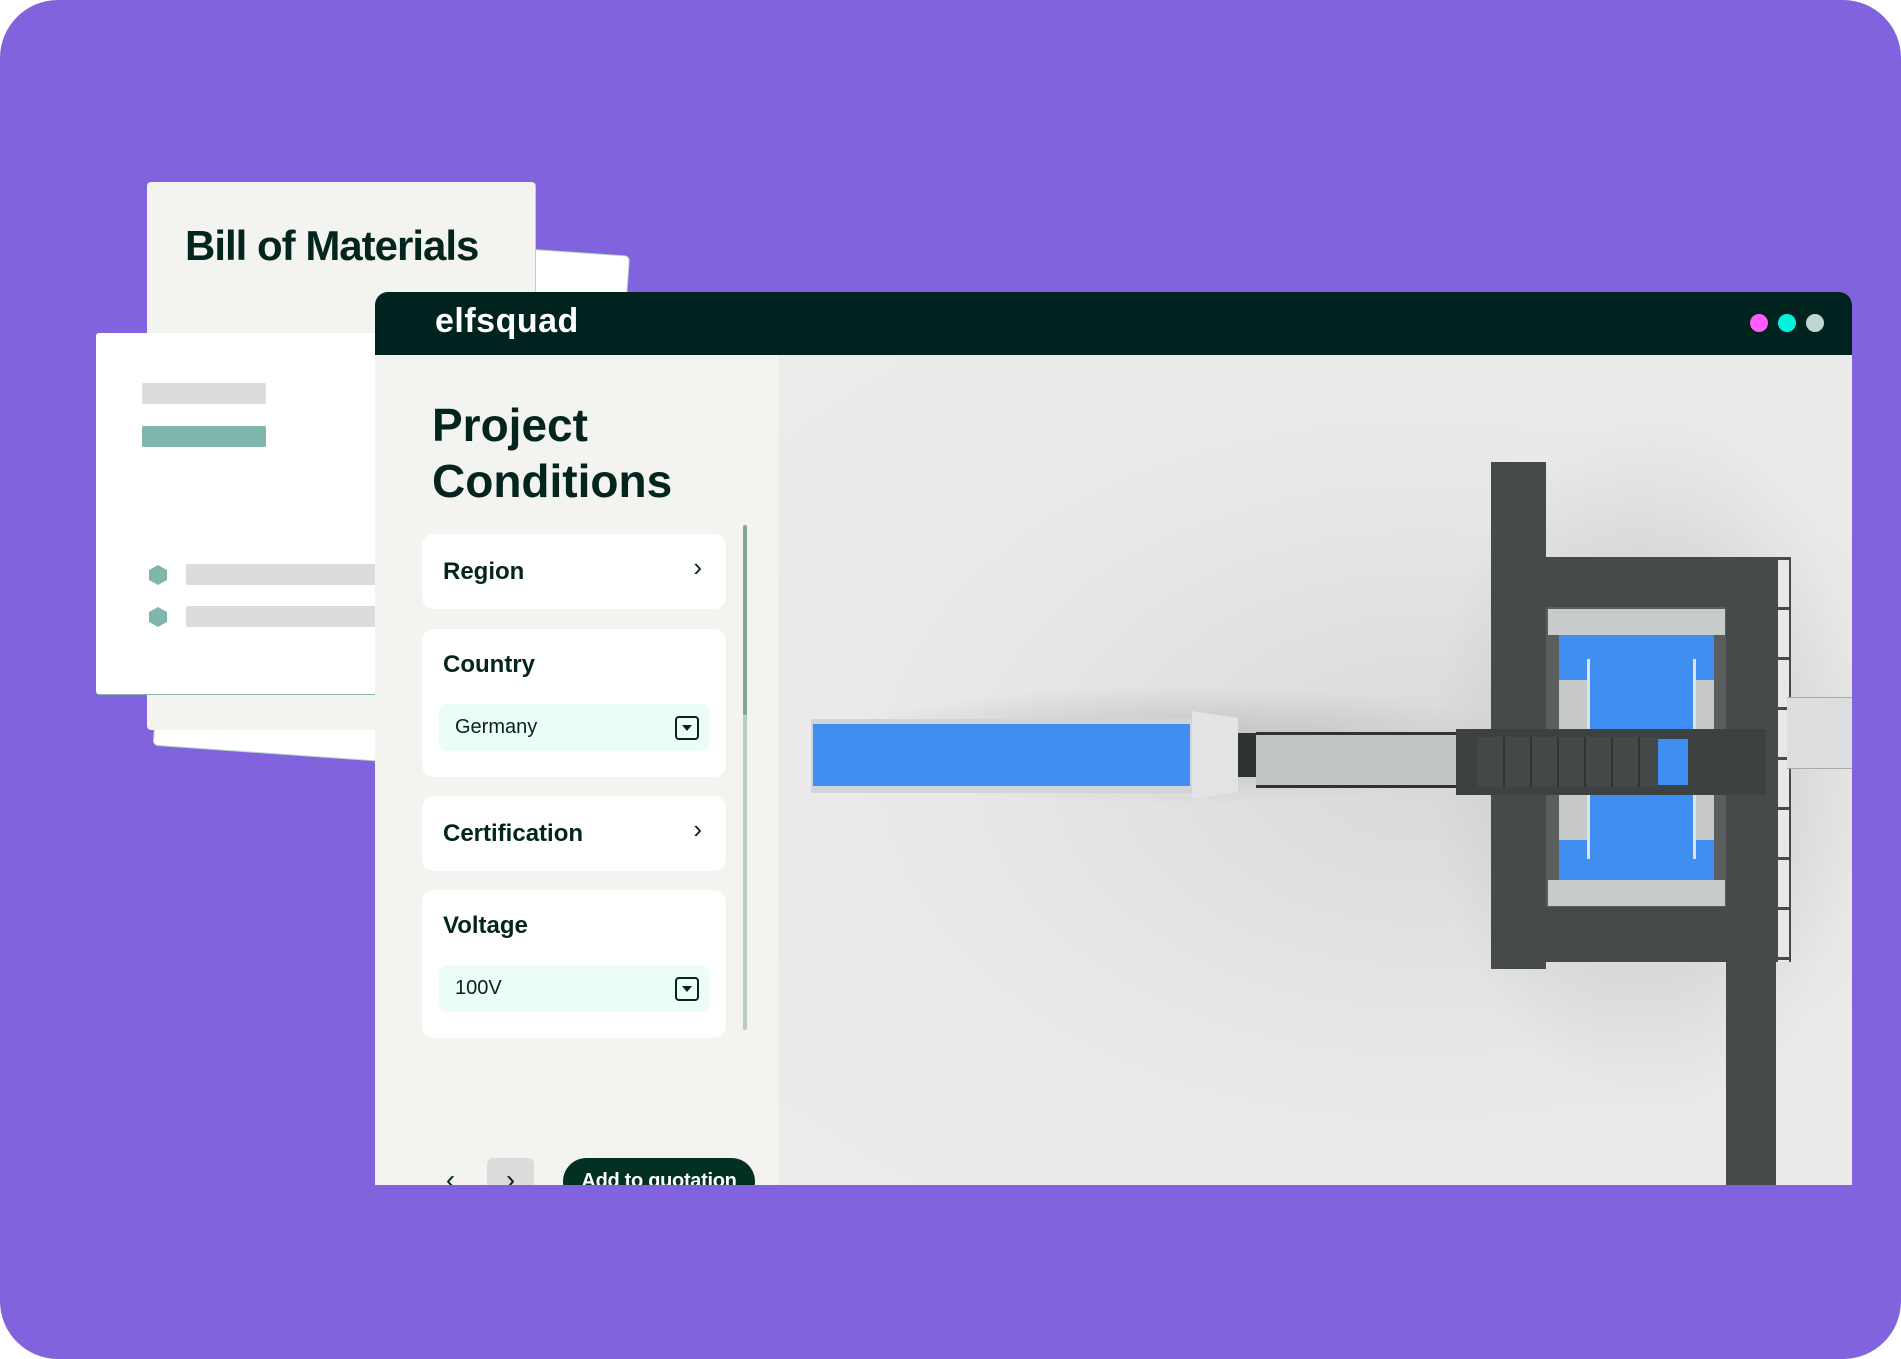 This screenshot has width=1901, height=1359. What do you see at coordinates (478, 988) in the screenshot?
I see `voltage-select-value: 100V` at bounding box center [478, 988].